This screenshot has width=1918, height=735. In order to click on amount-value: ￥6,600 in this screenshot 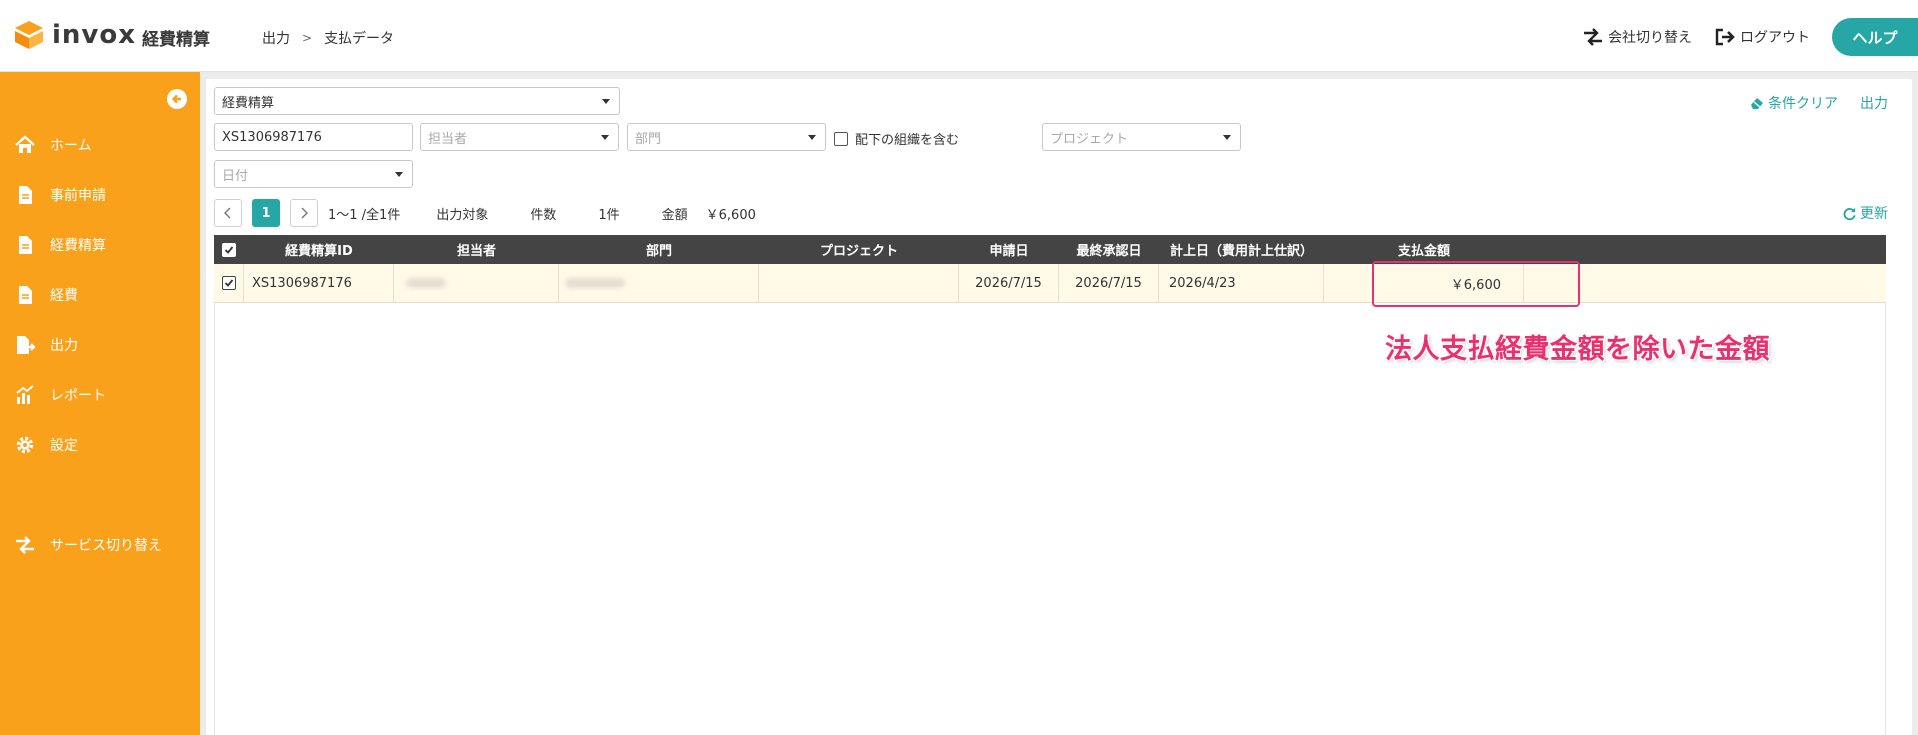, I will do `click(730, 215)`.